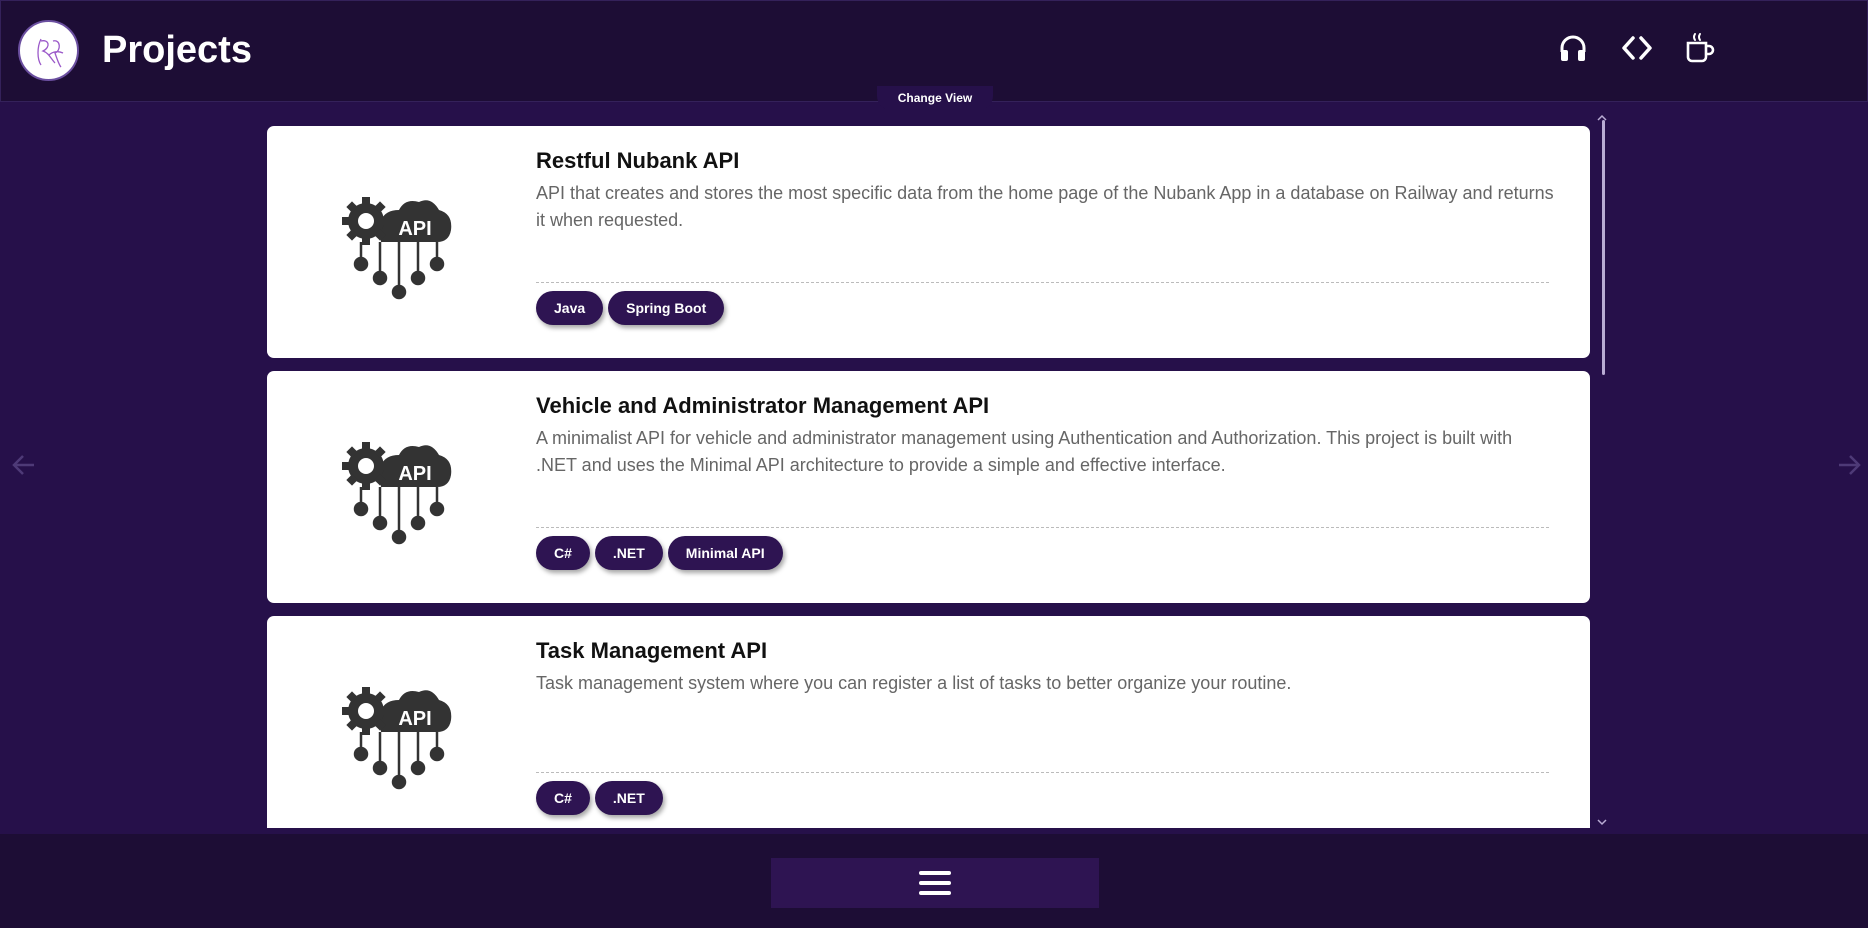 The image size is (1868, 928). I want to click on signature-logo-icon, so click(48, 50).